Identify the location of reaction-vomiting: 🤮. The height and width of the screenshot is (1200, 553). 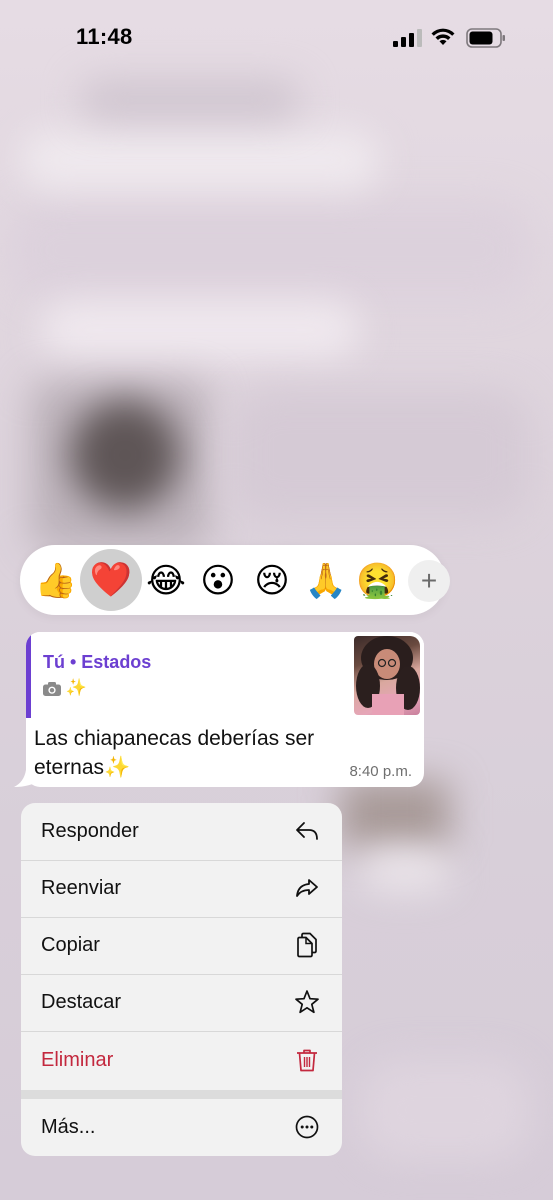
(376, 581).